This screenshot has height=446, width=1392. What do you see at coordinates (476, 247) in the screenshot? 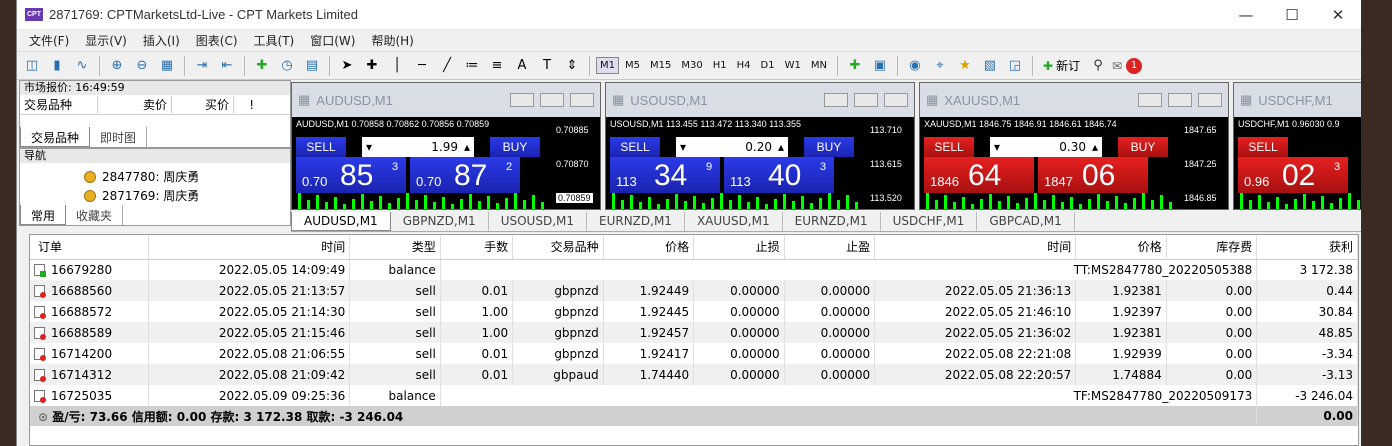
I see `column-header: 手数` at bounding box center [476, 247].